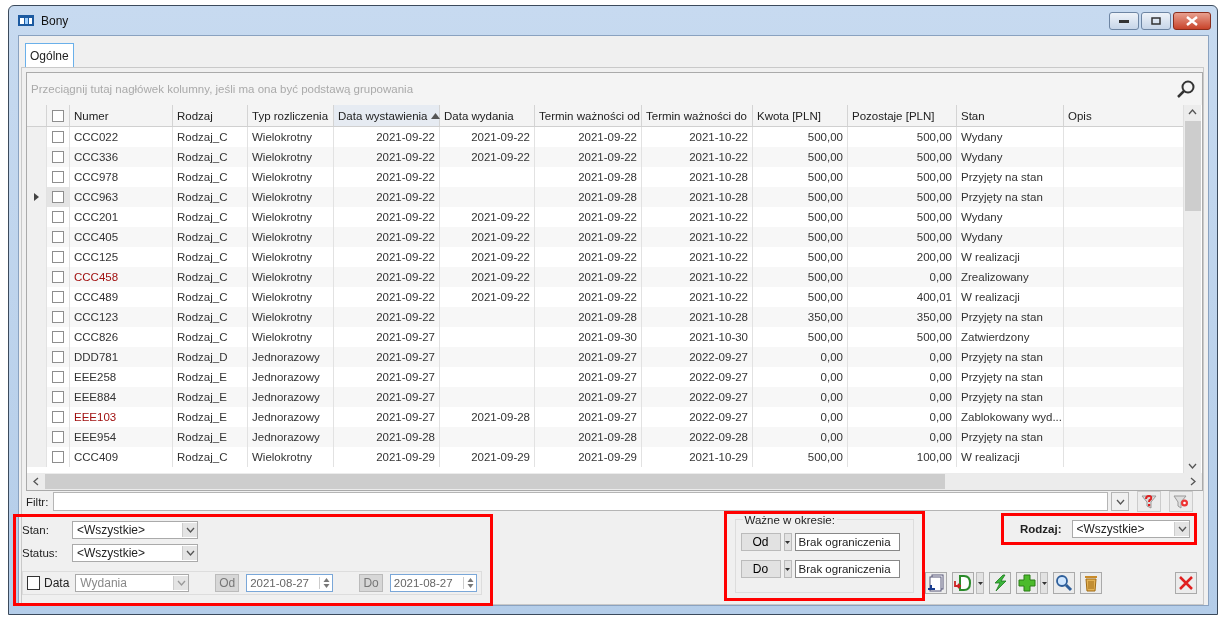 The width and height of the screenshot is (1226, 621). What do you see at coordinates (1130, 529) in the screenshot?
I see `rodzaj-dropdown: <Wszystkie>` at bounding box center [1130, 529].